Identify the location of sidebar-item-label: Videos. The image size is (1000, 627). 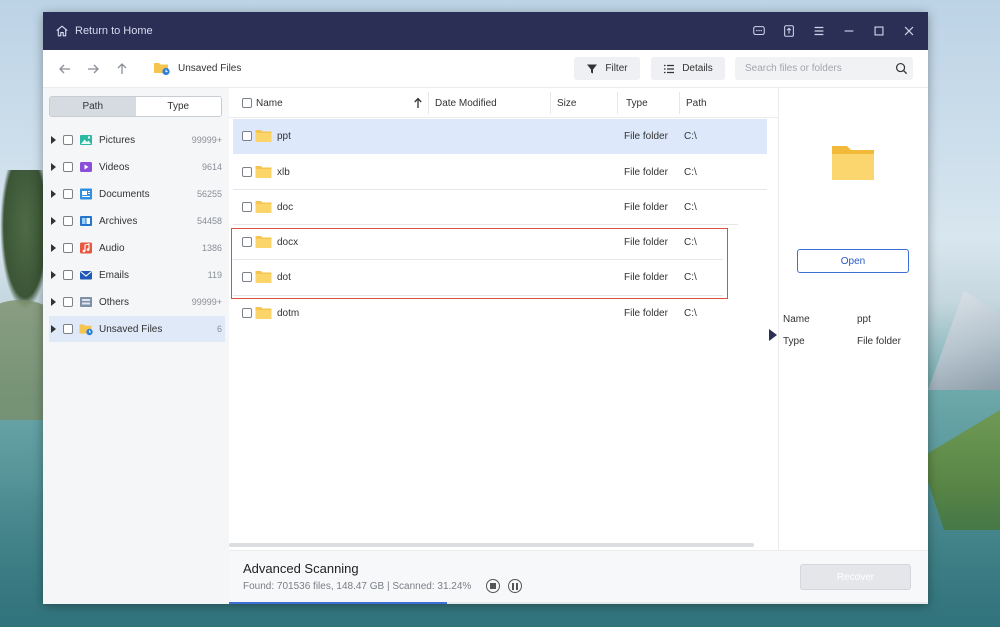
(114, 167).